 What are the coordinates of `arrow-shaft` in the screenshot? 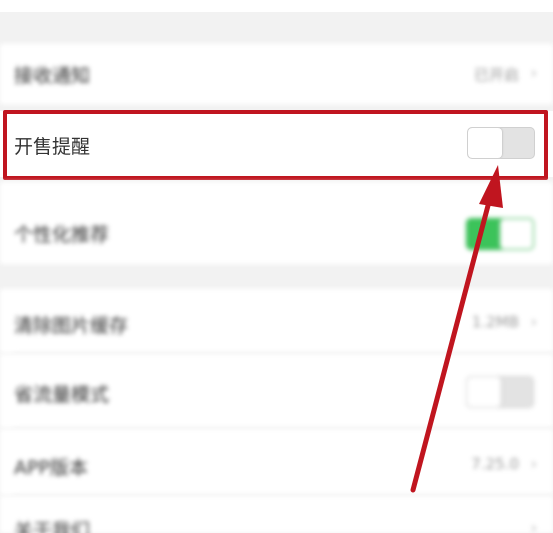 It's located at (451, 344).